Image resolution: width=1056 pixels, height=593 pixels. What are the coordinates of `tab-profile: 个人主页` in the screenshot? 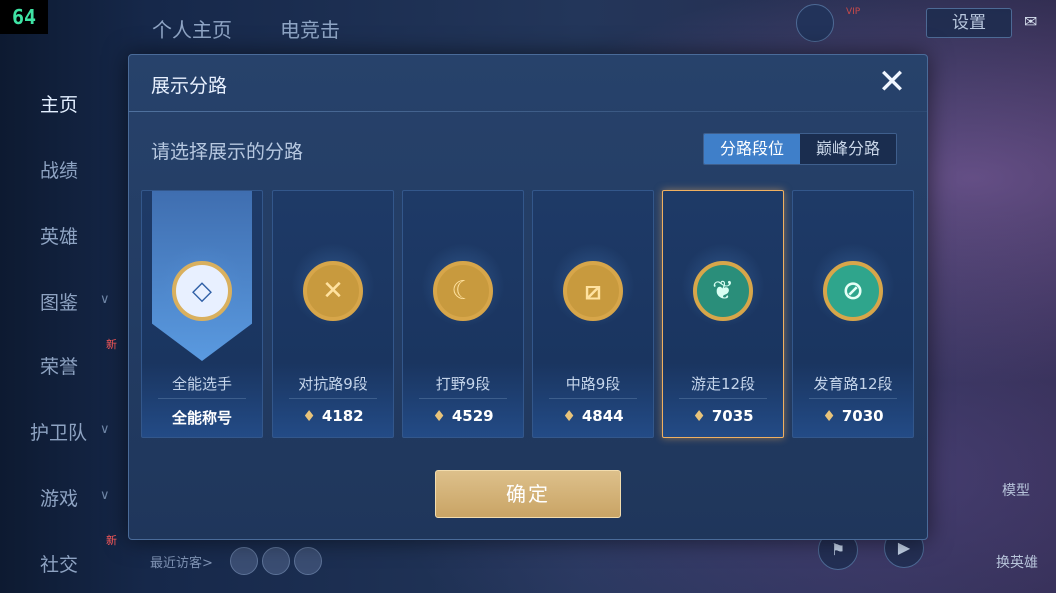 It's located at (192, 28).